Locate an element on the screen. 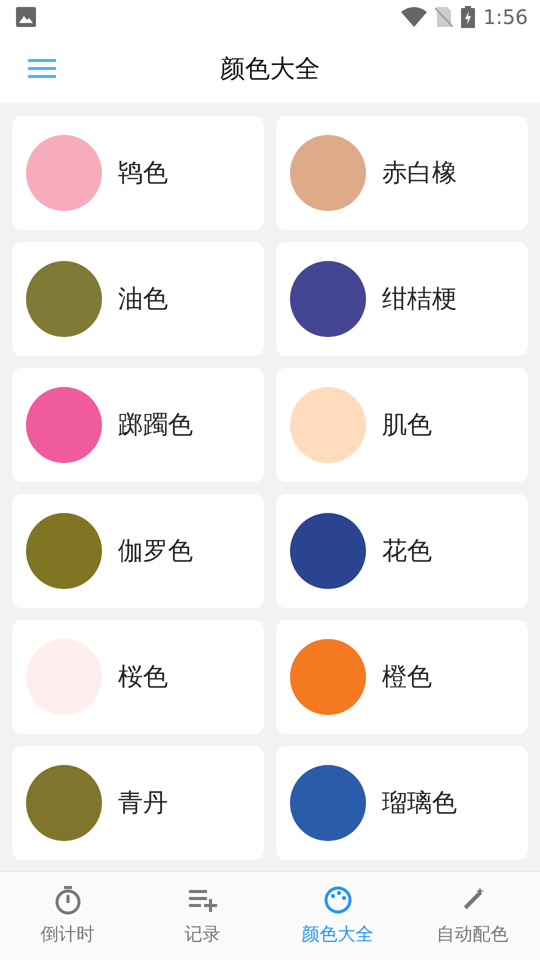 This screenshot has height=960, width=540. color-card: 瑠璃色 is located at coordinates (402, 803).